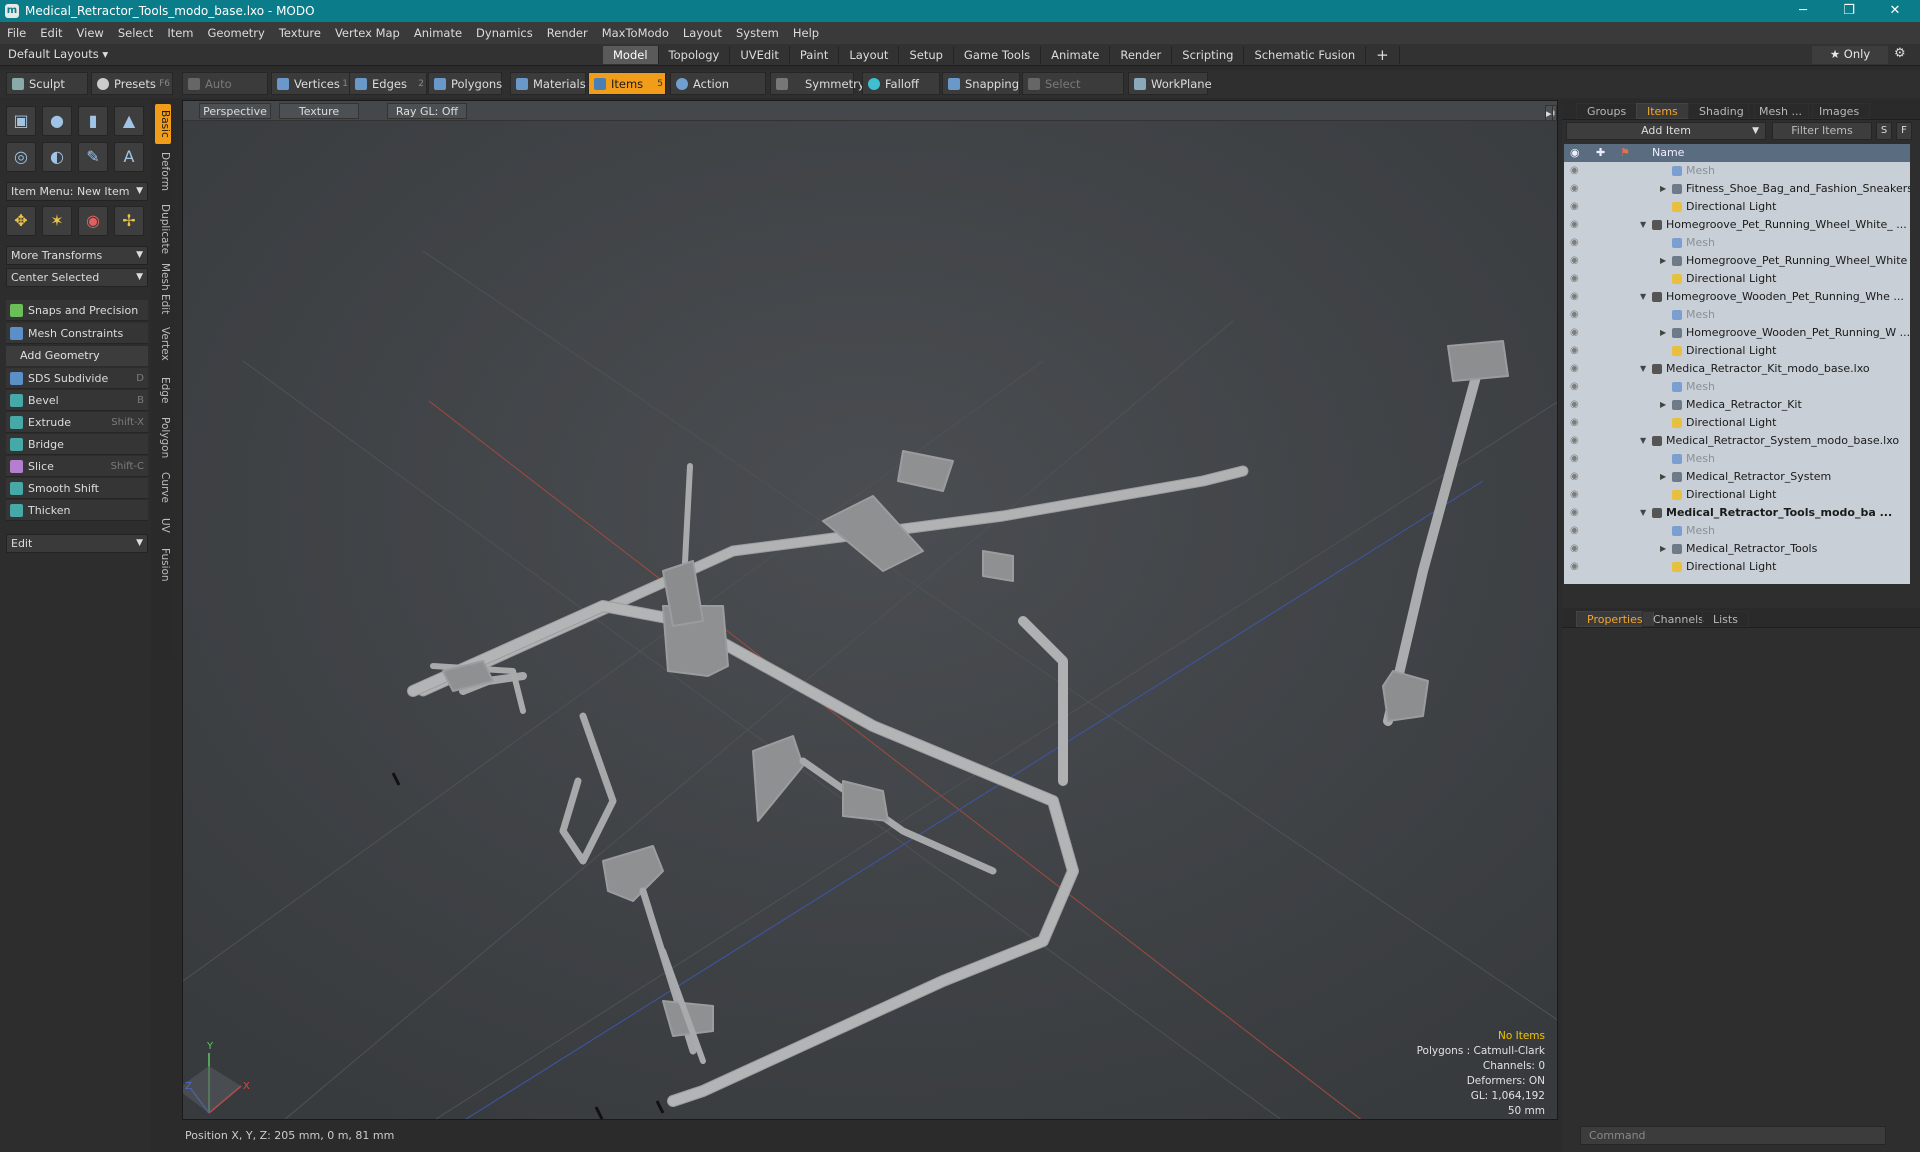 The height and width of the screenshot is (1152, 1920). I want to click on menu-maxtomodo: MaxToModo, so click(635, 33).